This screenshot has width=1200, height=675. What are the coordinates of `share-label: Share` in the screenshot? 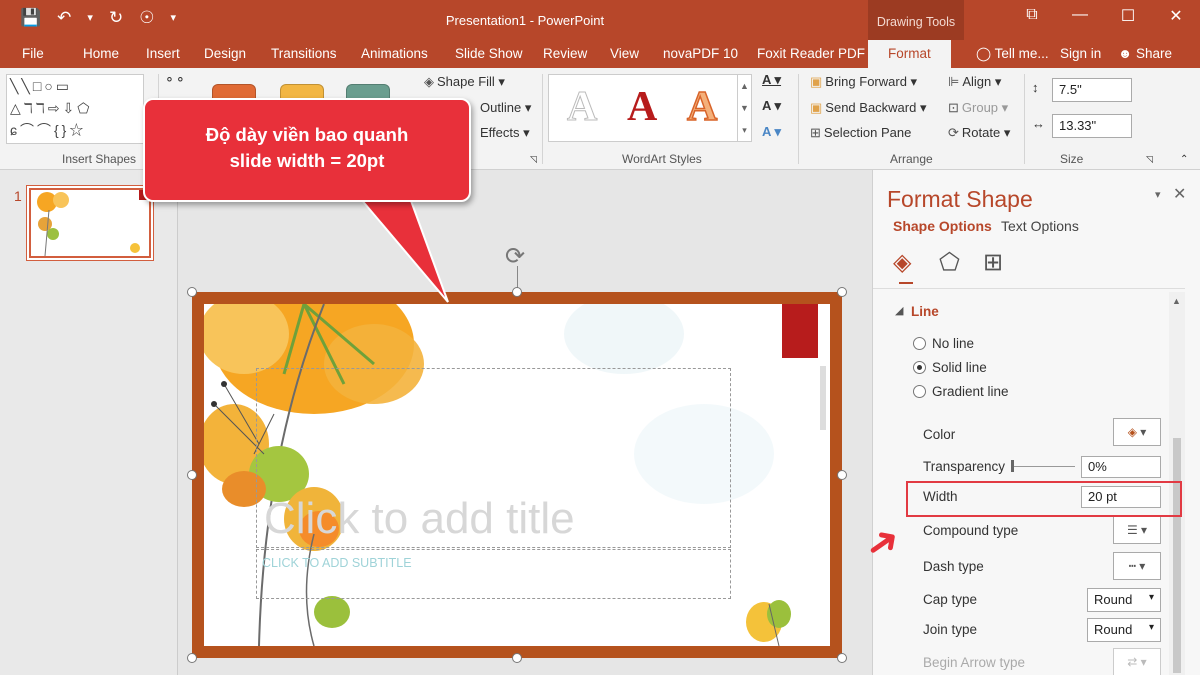 It's located at (1154, 53).